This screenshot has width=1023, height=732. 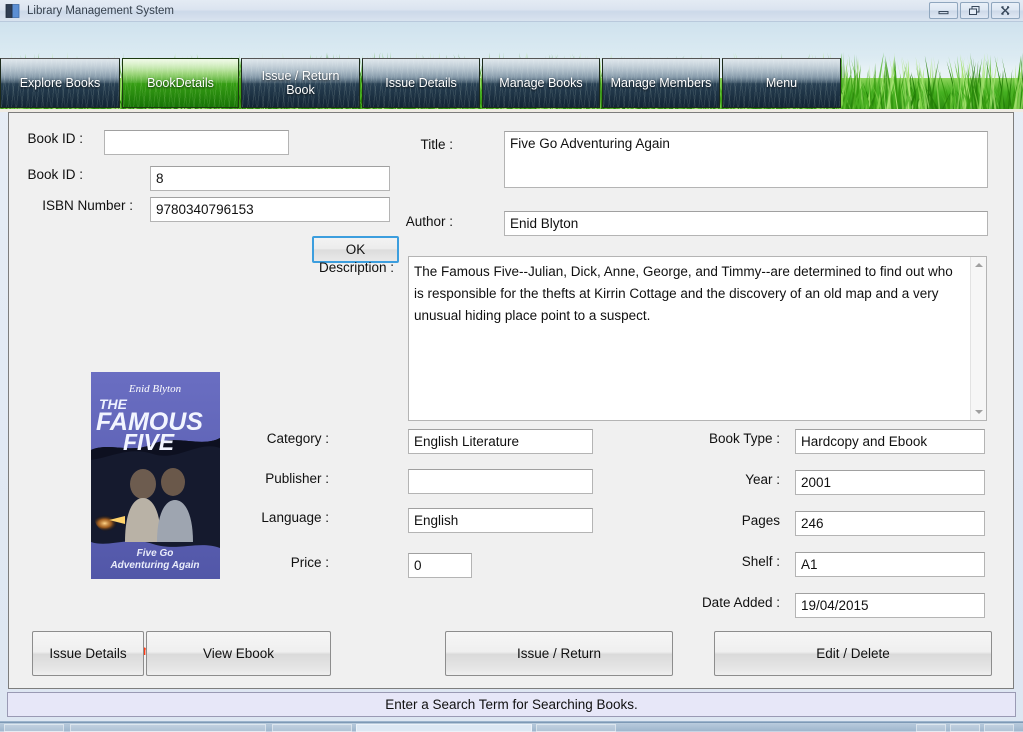 What do you see at coordinates (500, 441) in the screenshot?
I see `category-input: English Literature` at bounding box center [500, 441].